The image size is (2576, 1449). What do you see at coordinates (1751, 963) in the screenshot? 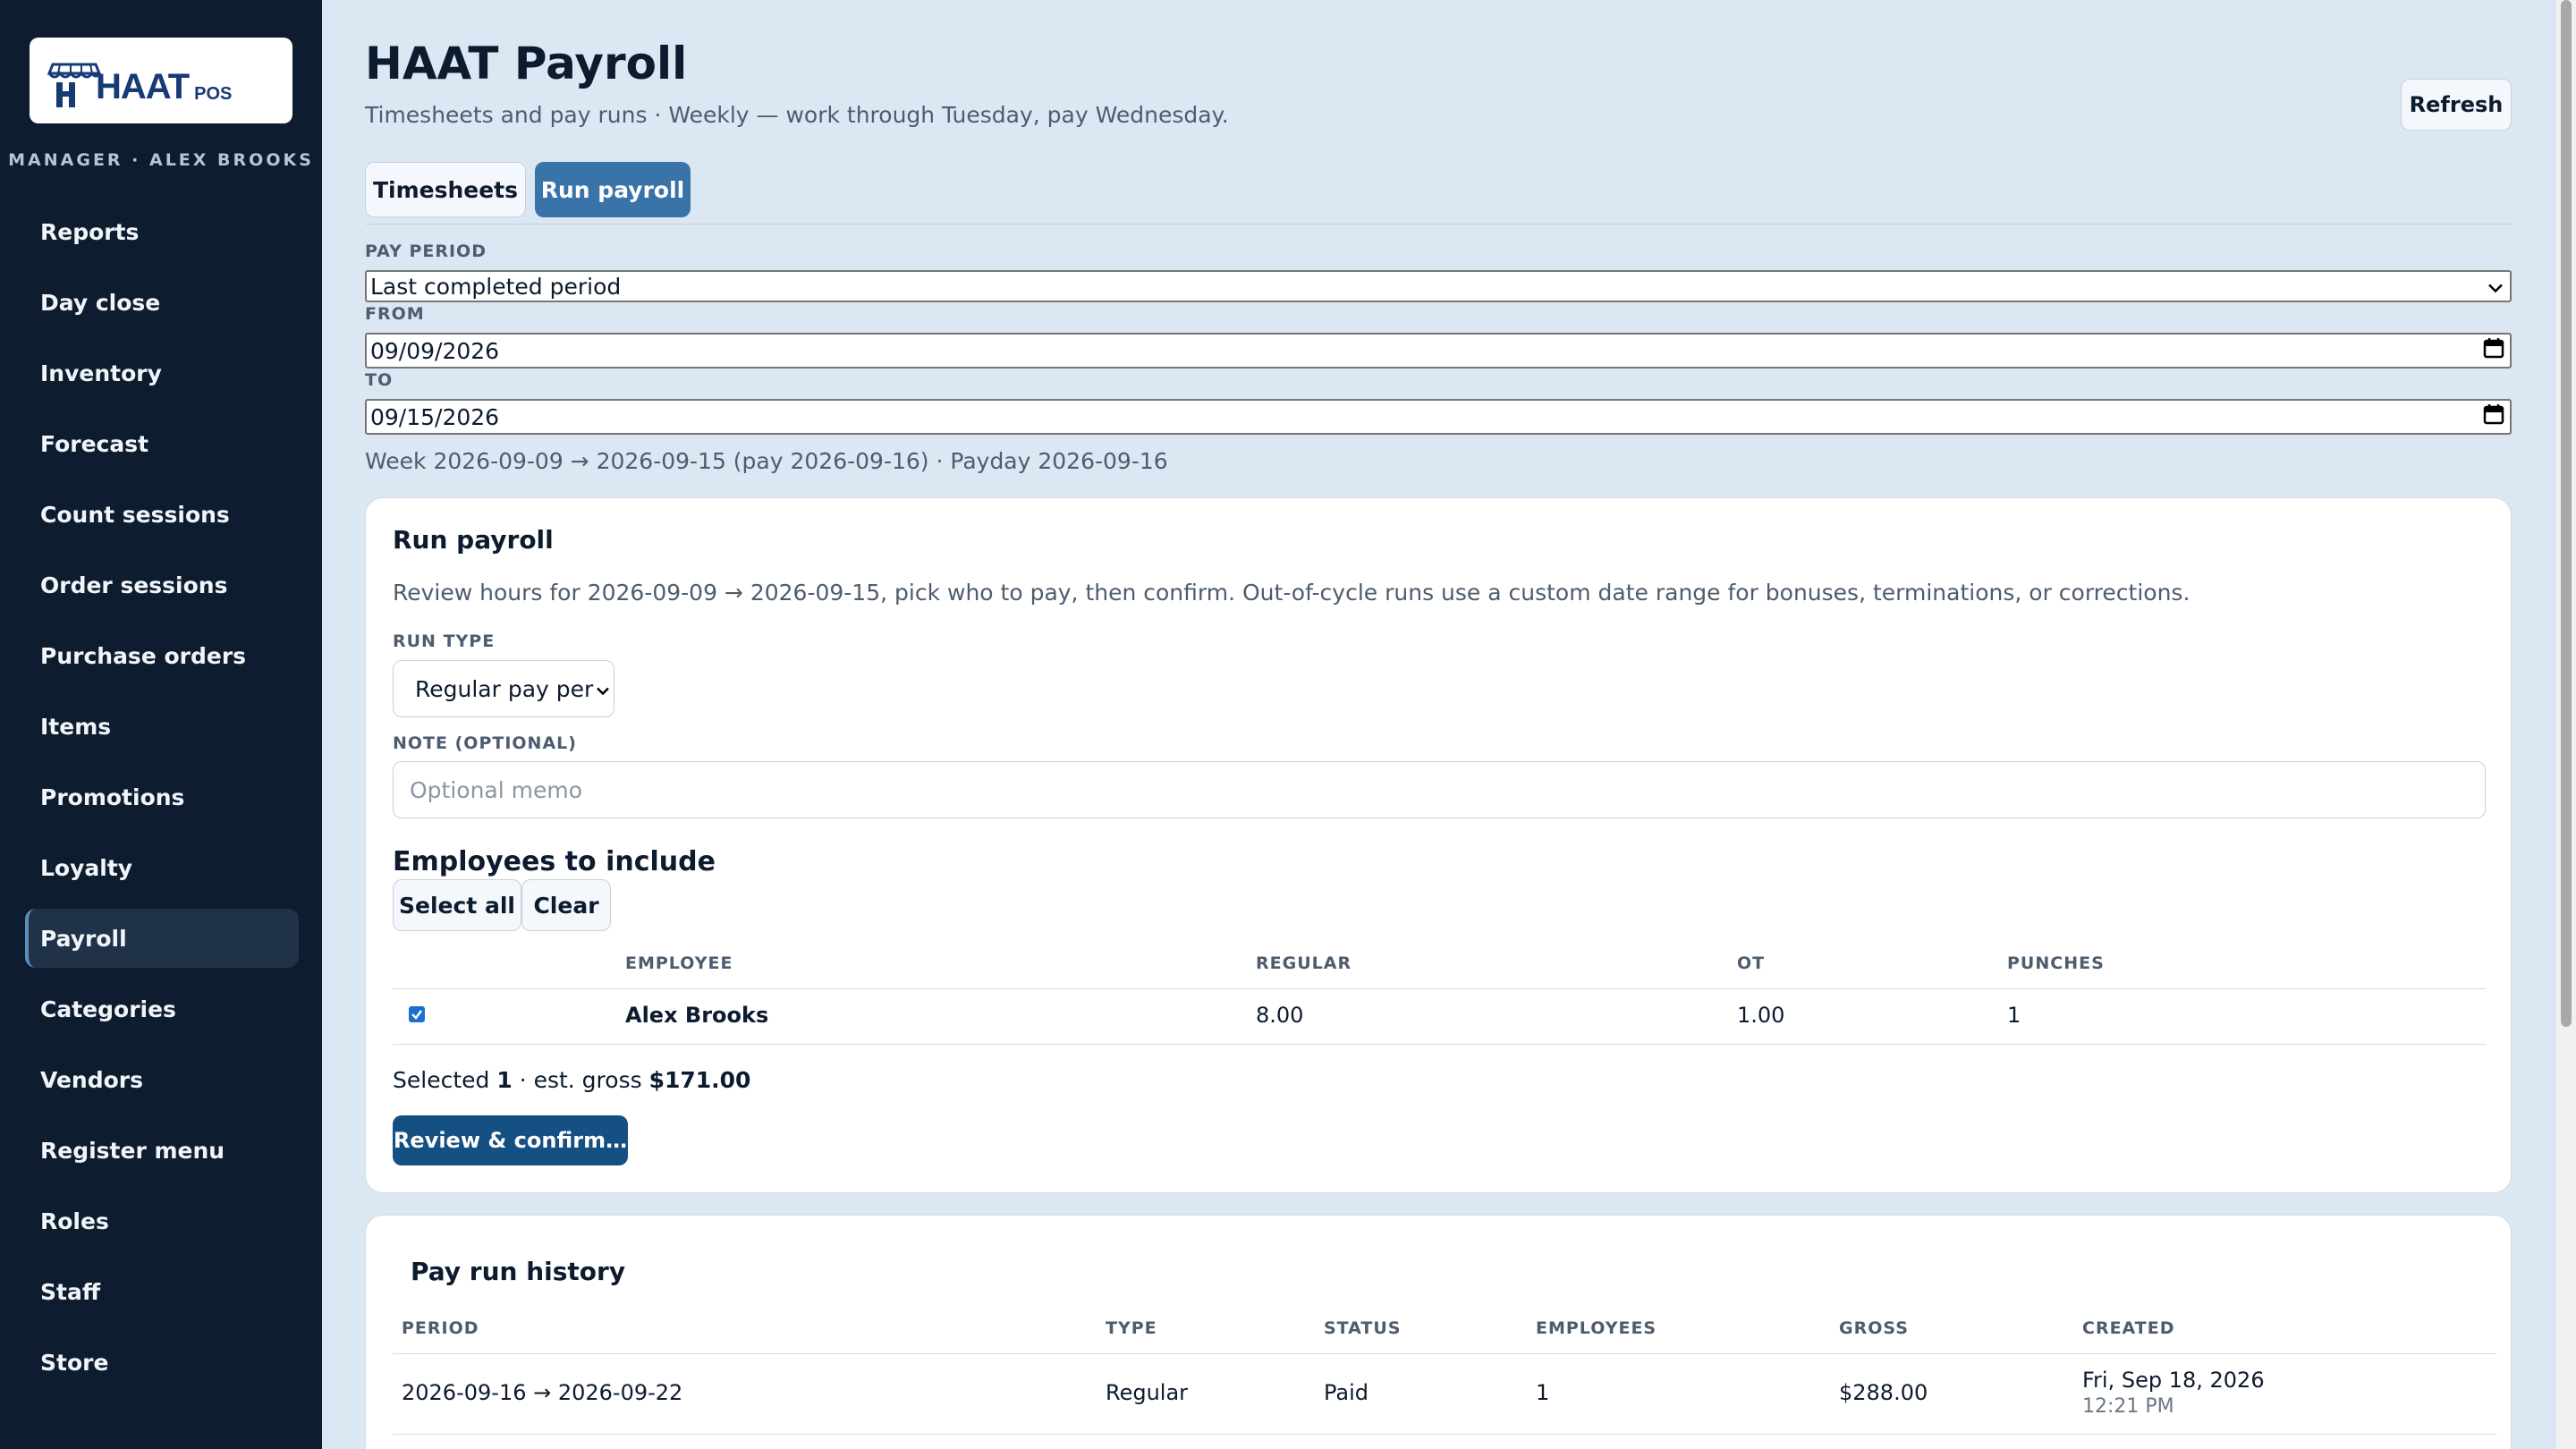
I see `column-header-ot: OT` at bounding box center [1751, 963].